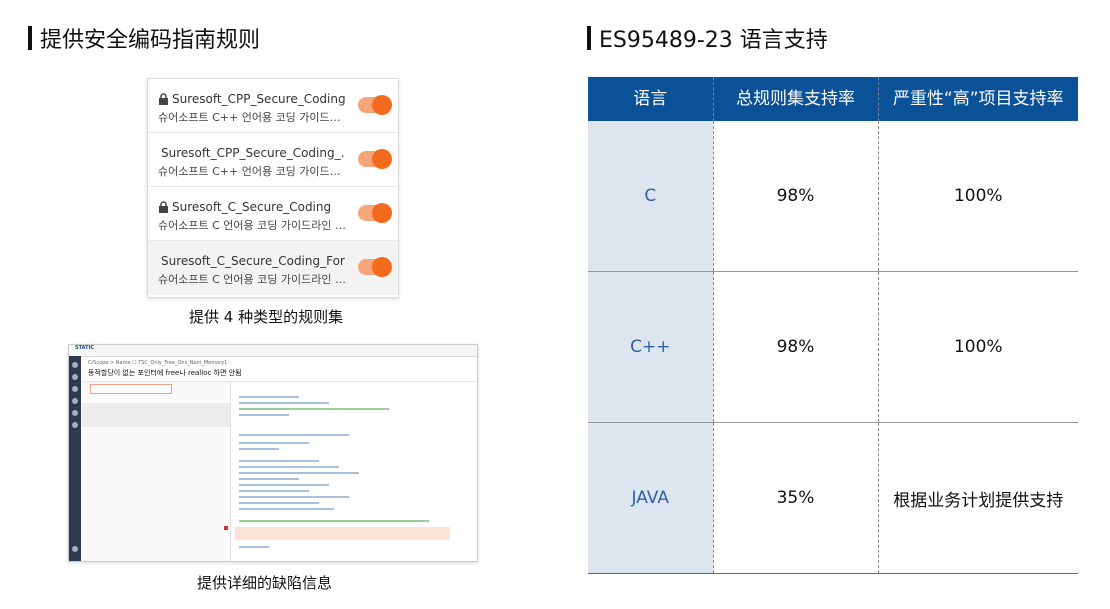 The image size is (1110, 609). I want to click on defect-highlight, so click(342, 533).